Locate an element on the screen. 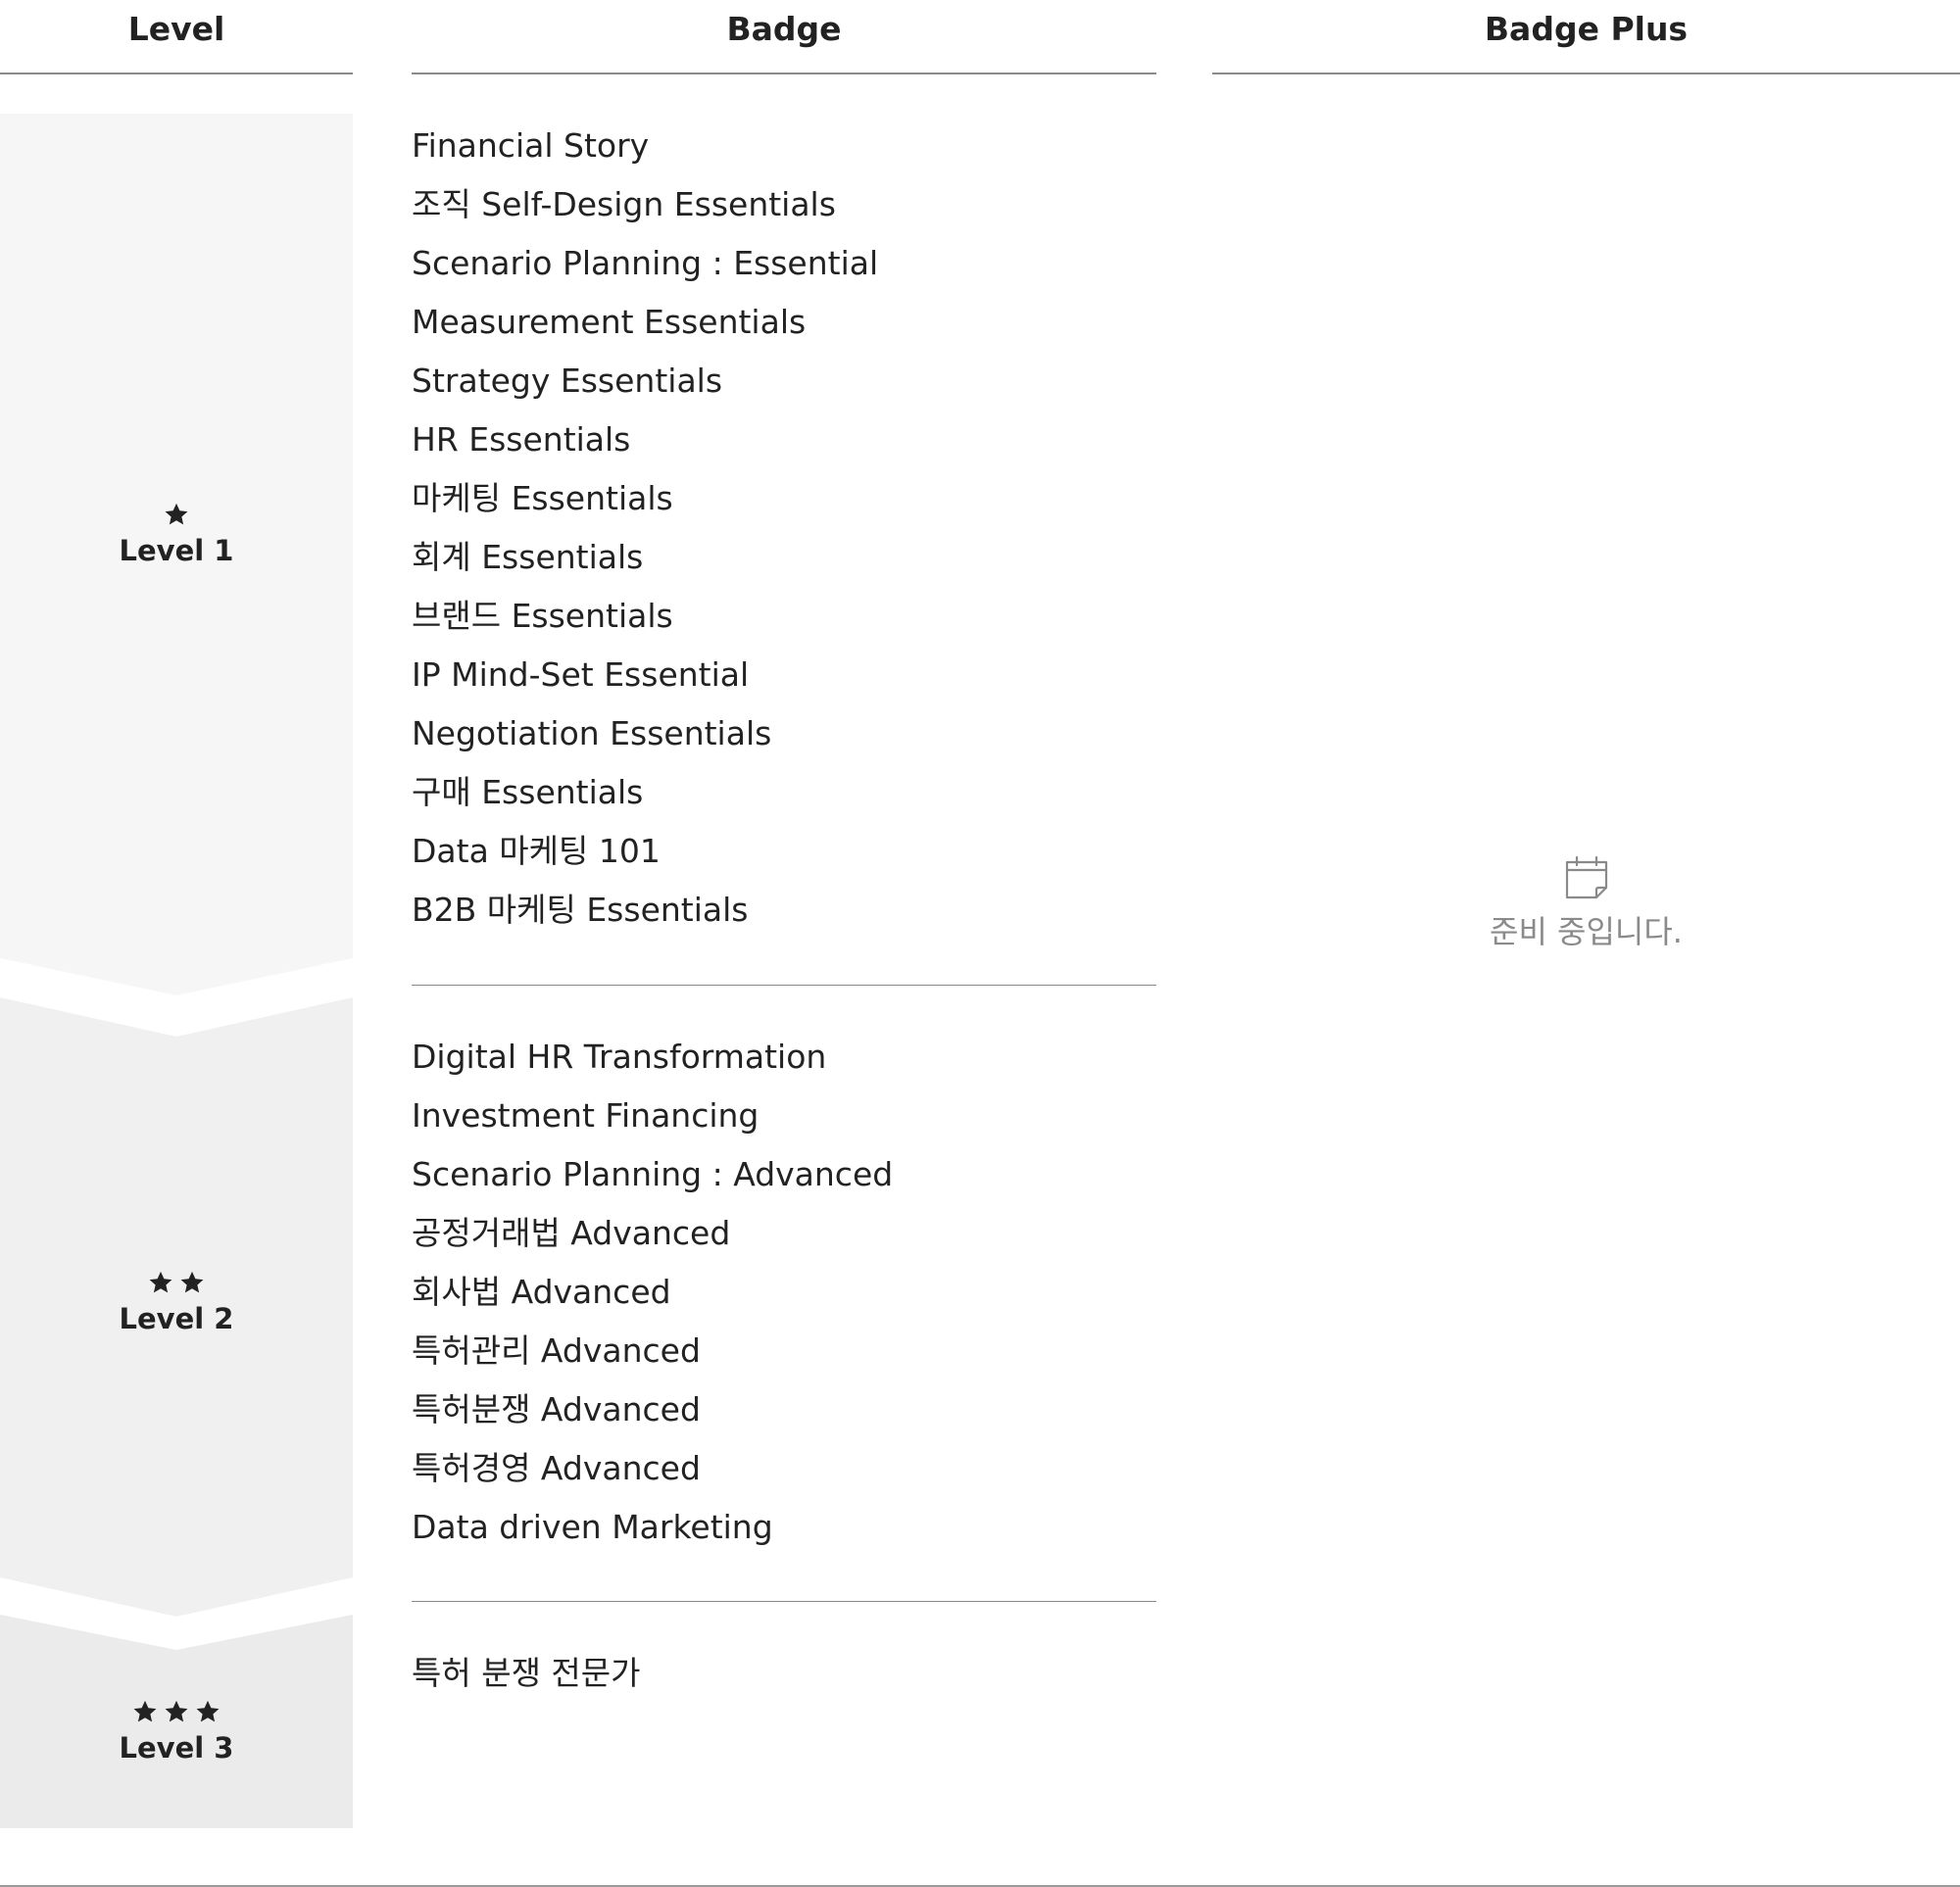 The height and width of the screenshot is (1887, 1960). badge-item: 회계 Essentials is located at coordinates (784, 557).